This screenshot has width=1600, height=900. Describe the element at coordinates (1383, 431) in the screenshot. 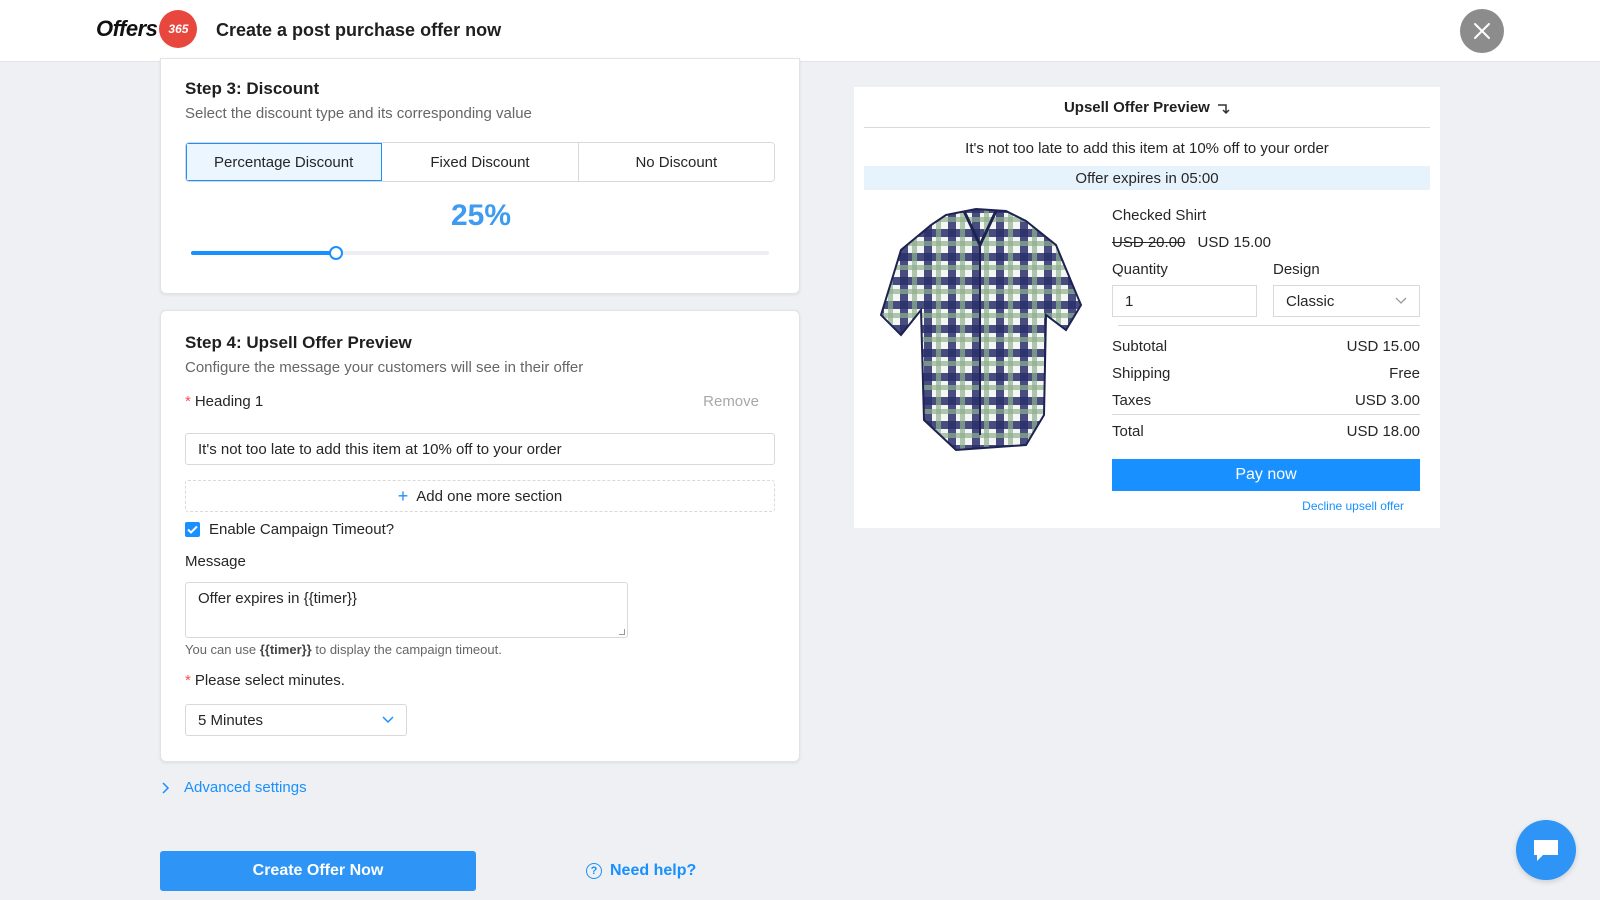

I see `total-value: USD 18.00` at that location.